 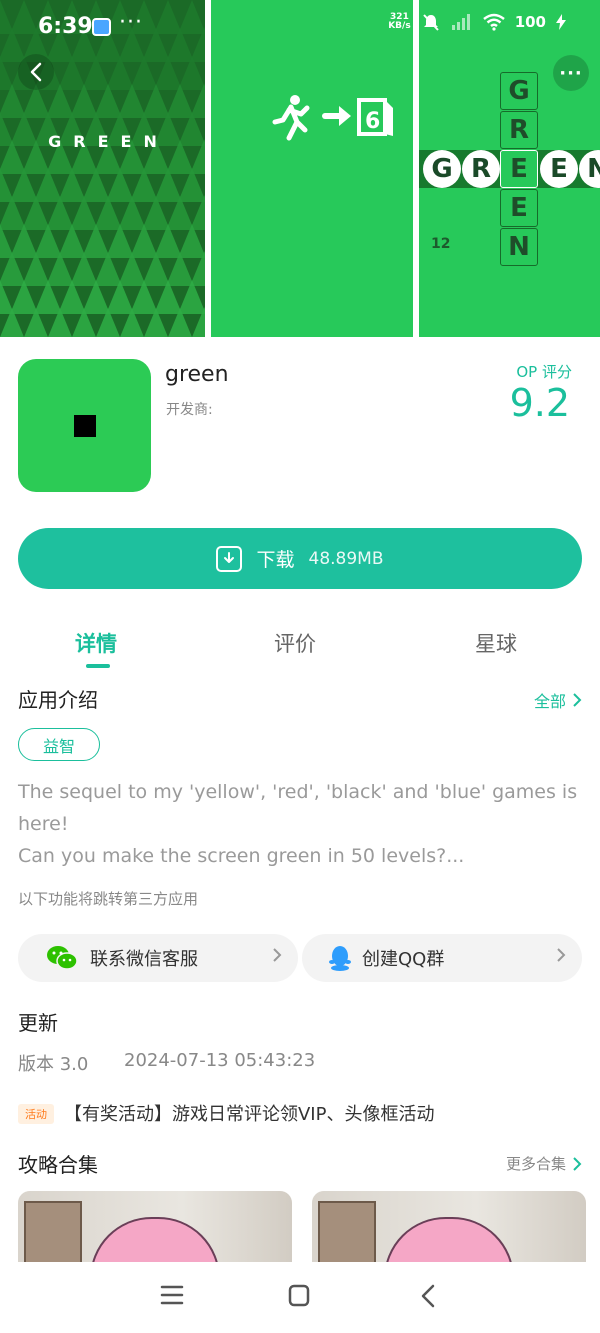 I want to click on more-options-button: ···, so click(x=571, y=73).